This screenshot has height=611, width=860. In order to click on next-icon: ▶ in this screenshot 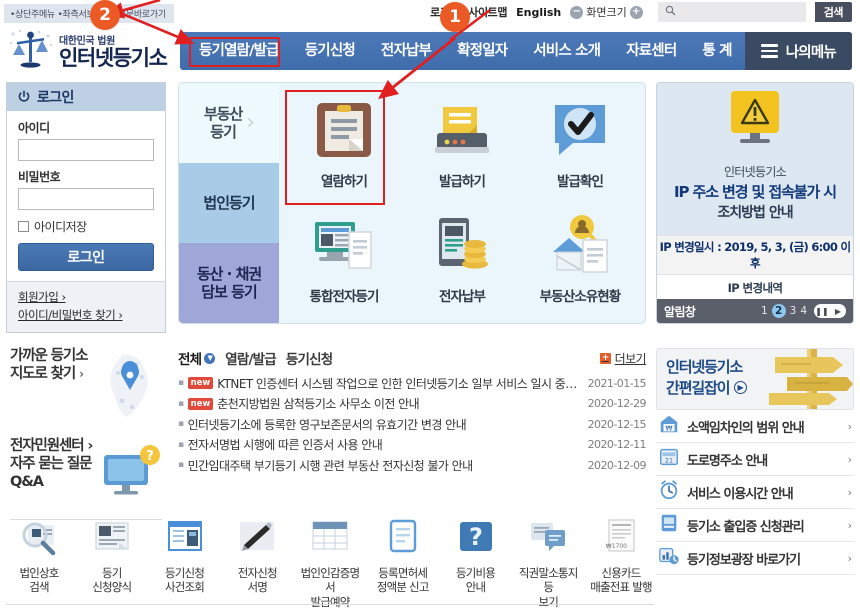, I will do `click(838, 311)`.